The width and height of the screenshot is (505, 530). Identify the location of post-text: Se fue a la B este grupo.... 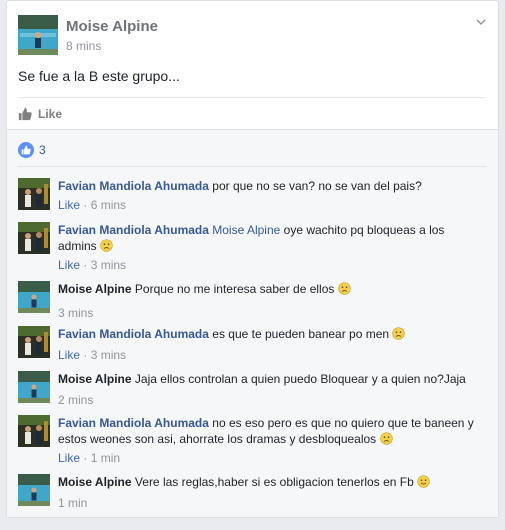
(99, 76).